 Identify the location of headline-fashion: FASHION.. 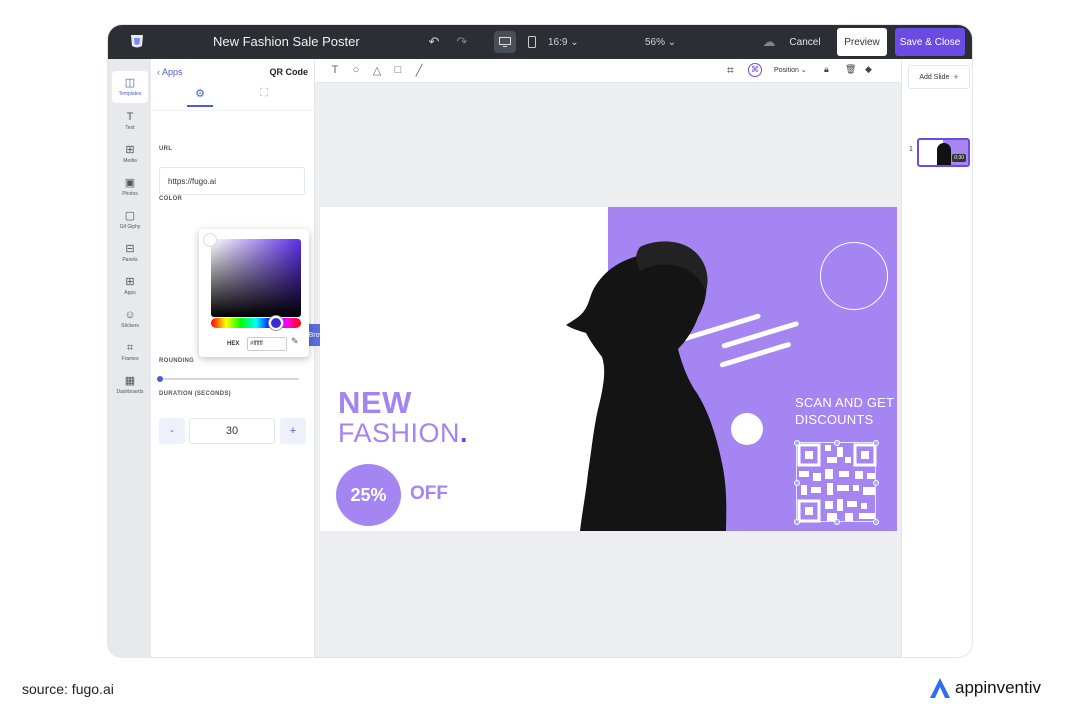
(403, 433).